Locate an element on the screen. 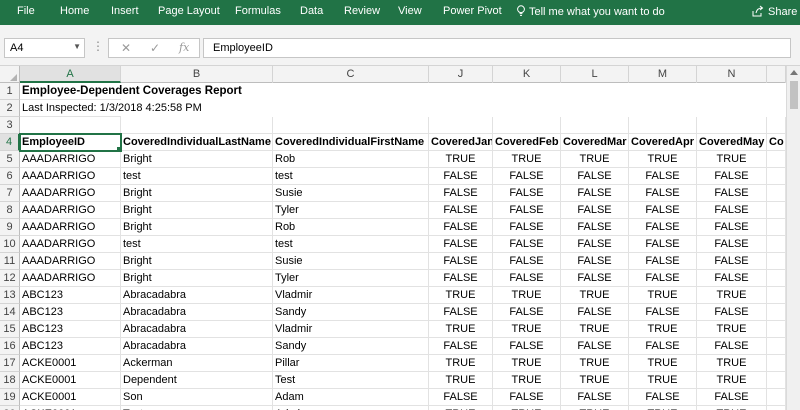 This screenshot has width=800, height=410. table-cell: Dependent is located at coordinates (197, 380).